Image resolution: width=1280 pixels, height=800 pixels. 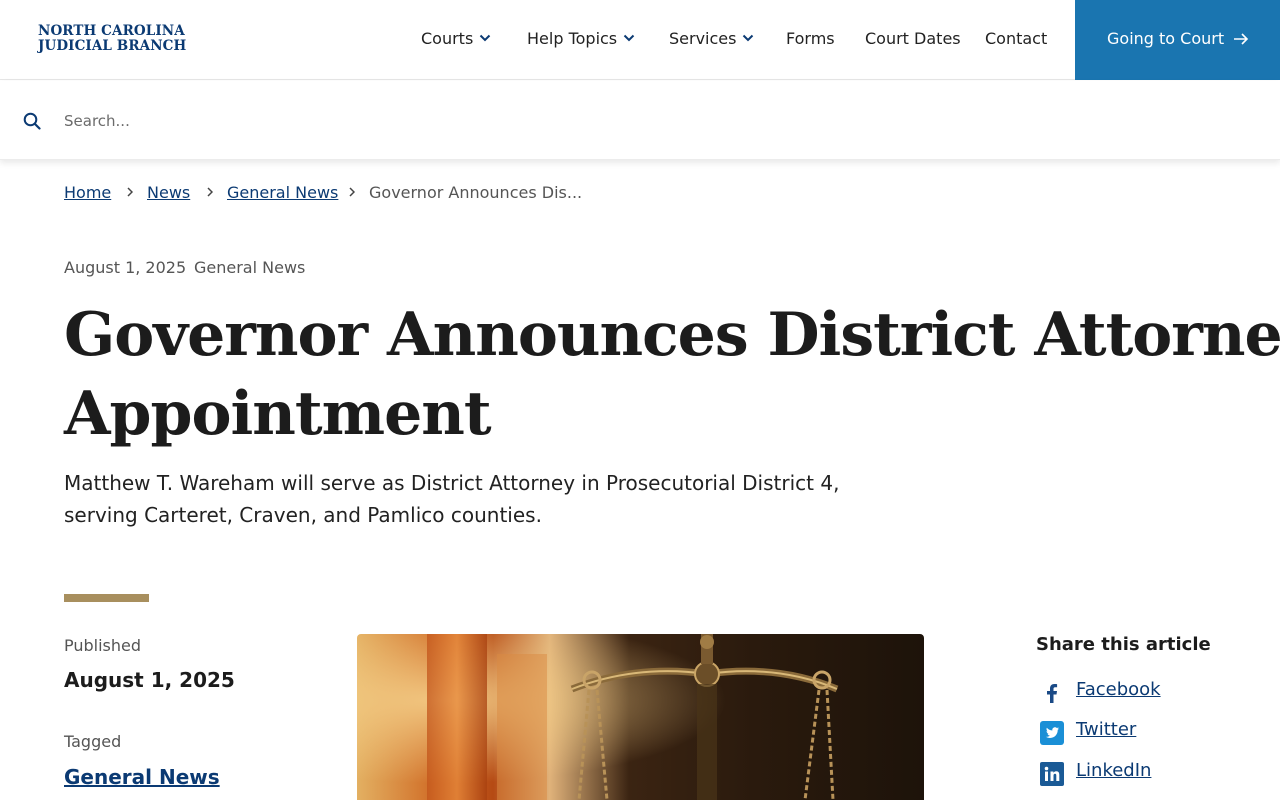 I want to click on search-bar, so click(x=640, y=120).